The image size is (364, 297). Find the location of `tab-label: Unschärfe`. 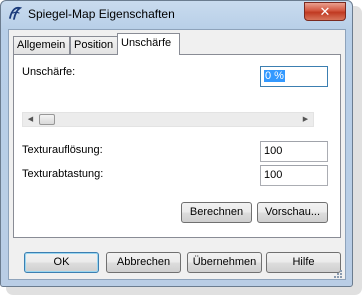

tab-label: Unschärfe is located at coordinates (146, 43).